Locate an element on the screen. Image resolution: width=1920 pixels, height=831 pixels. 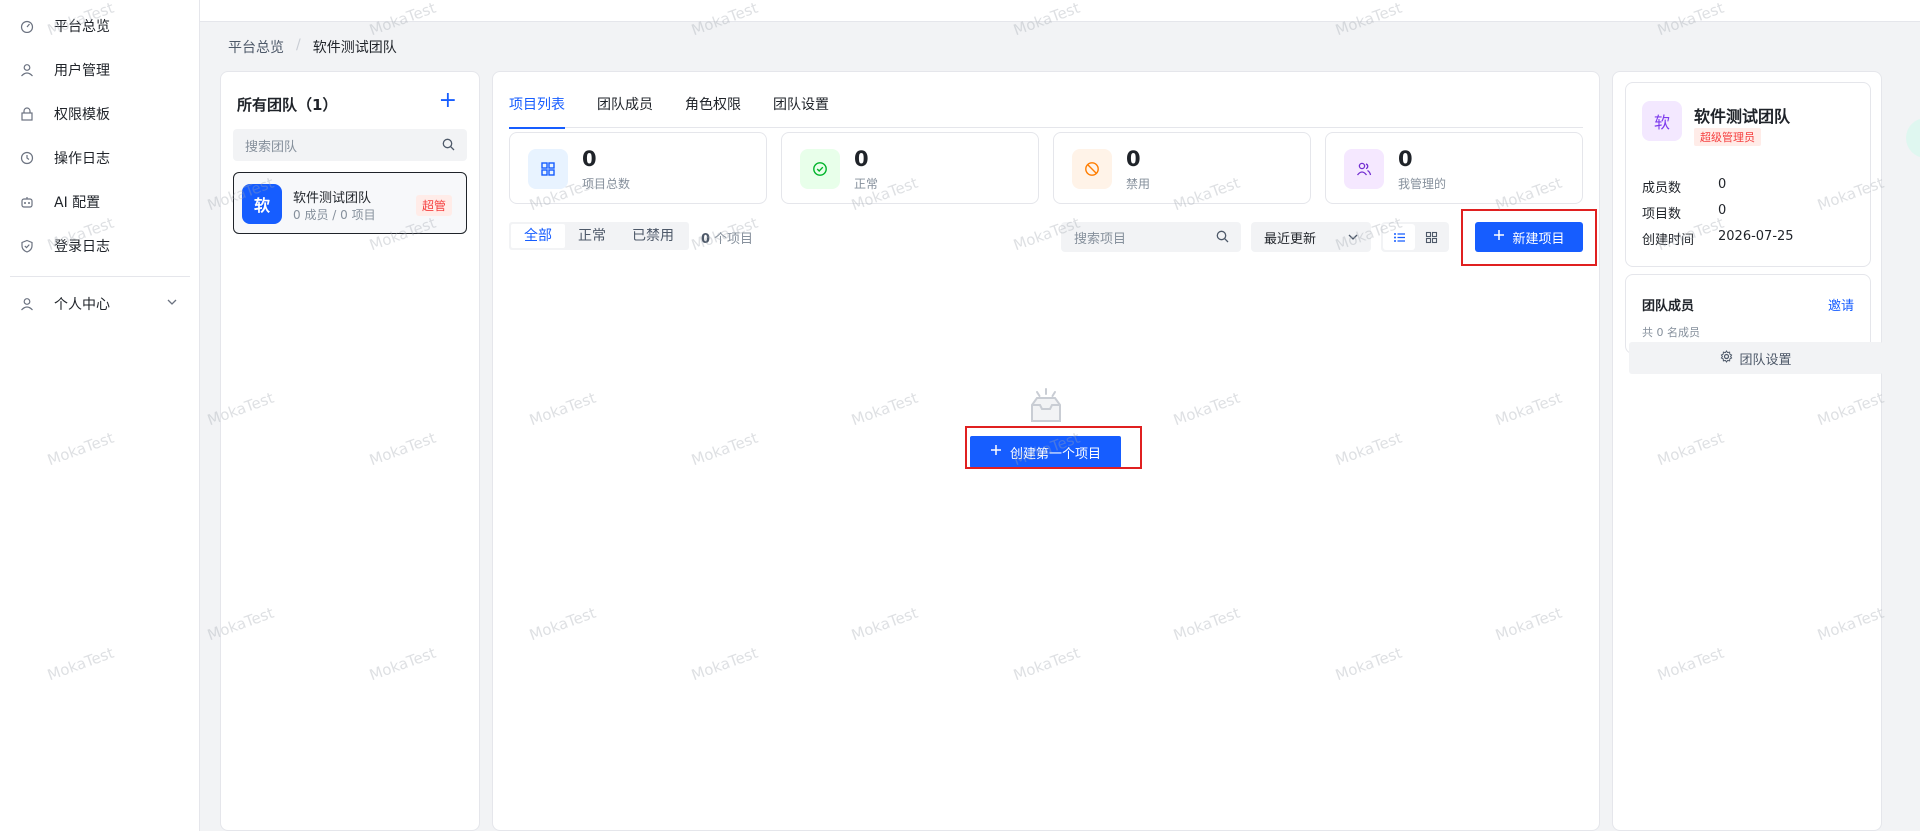
tab-team-settings: 团队设置 is located at coordinates (801, 100).